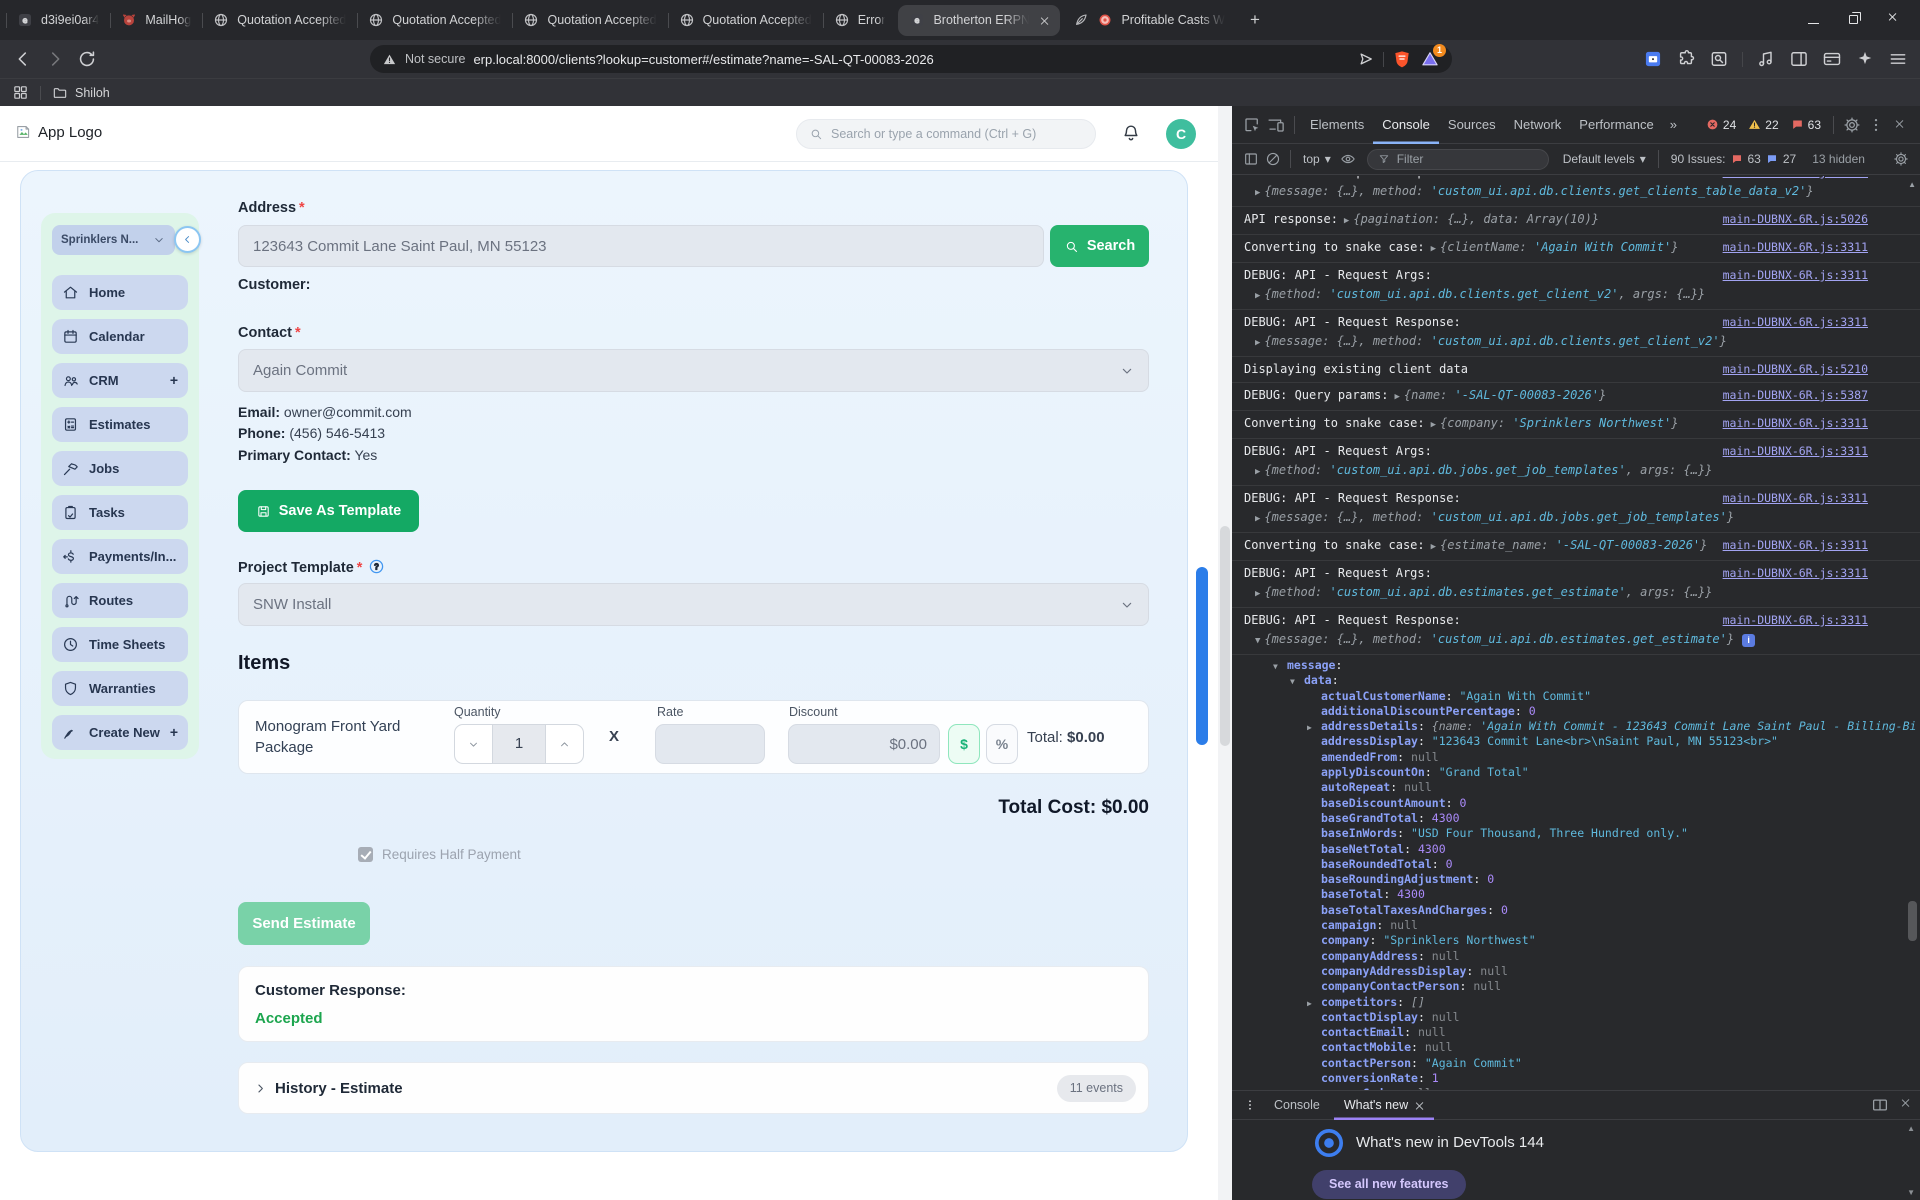 This screenshot has width=1920, height=1200. Describe the element at coordinates (1686, 59) in the screenshot. I see `extensions-puzzle-icon` at that location.